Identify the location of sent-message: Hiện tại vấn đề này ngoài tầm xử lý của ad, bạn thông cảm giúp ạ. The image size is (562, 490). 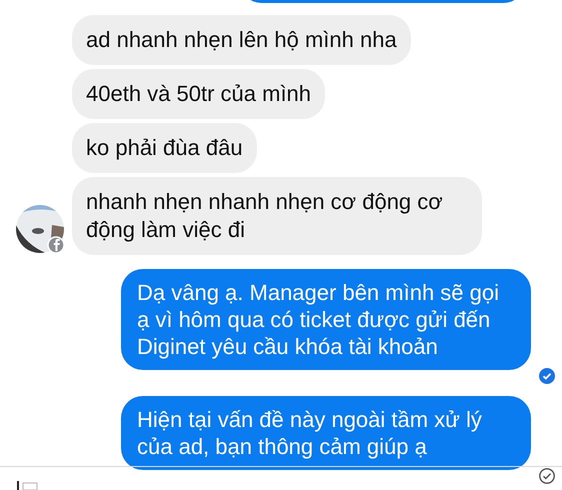
(326, 433).